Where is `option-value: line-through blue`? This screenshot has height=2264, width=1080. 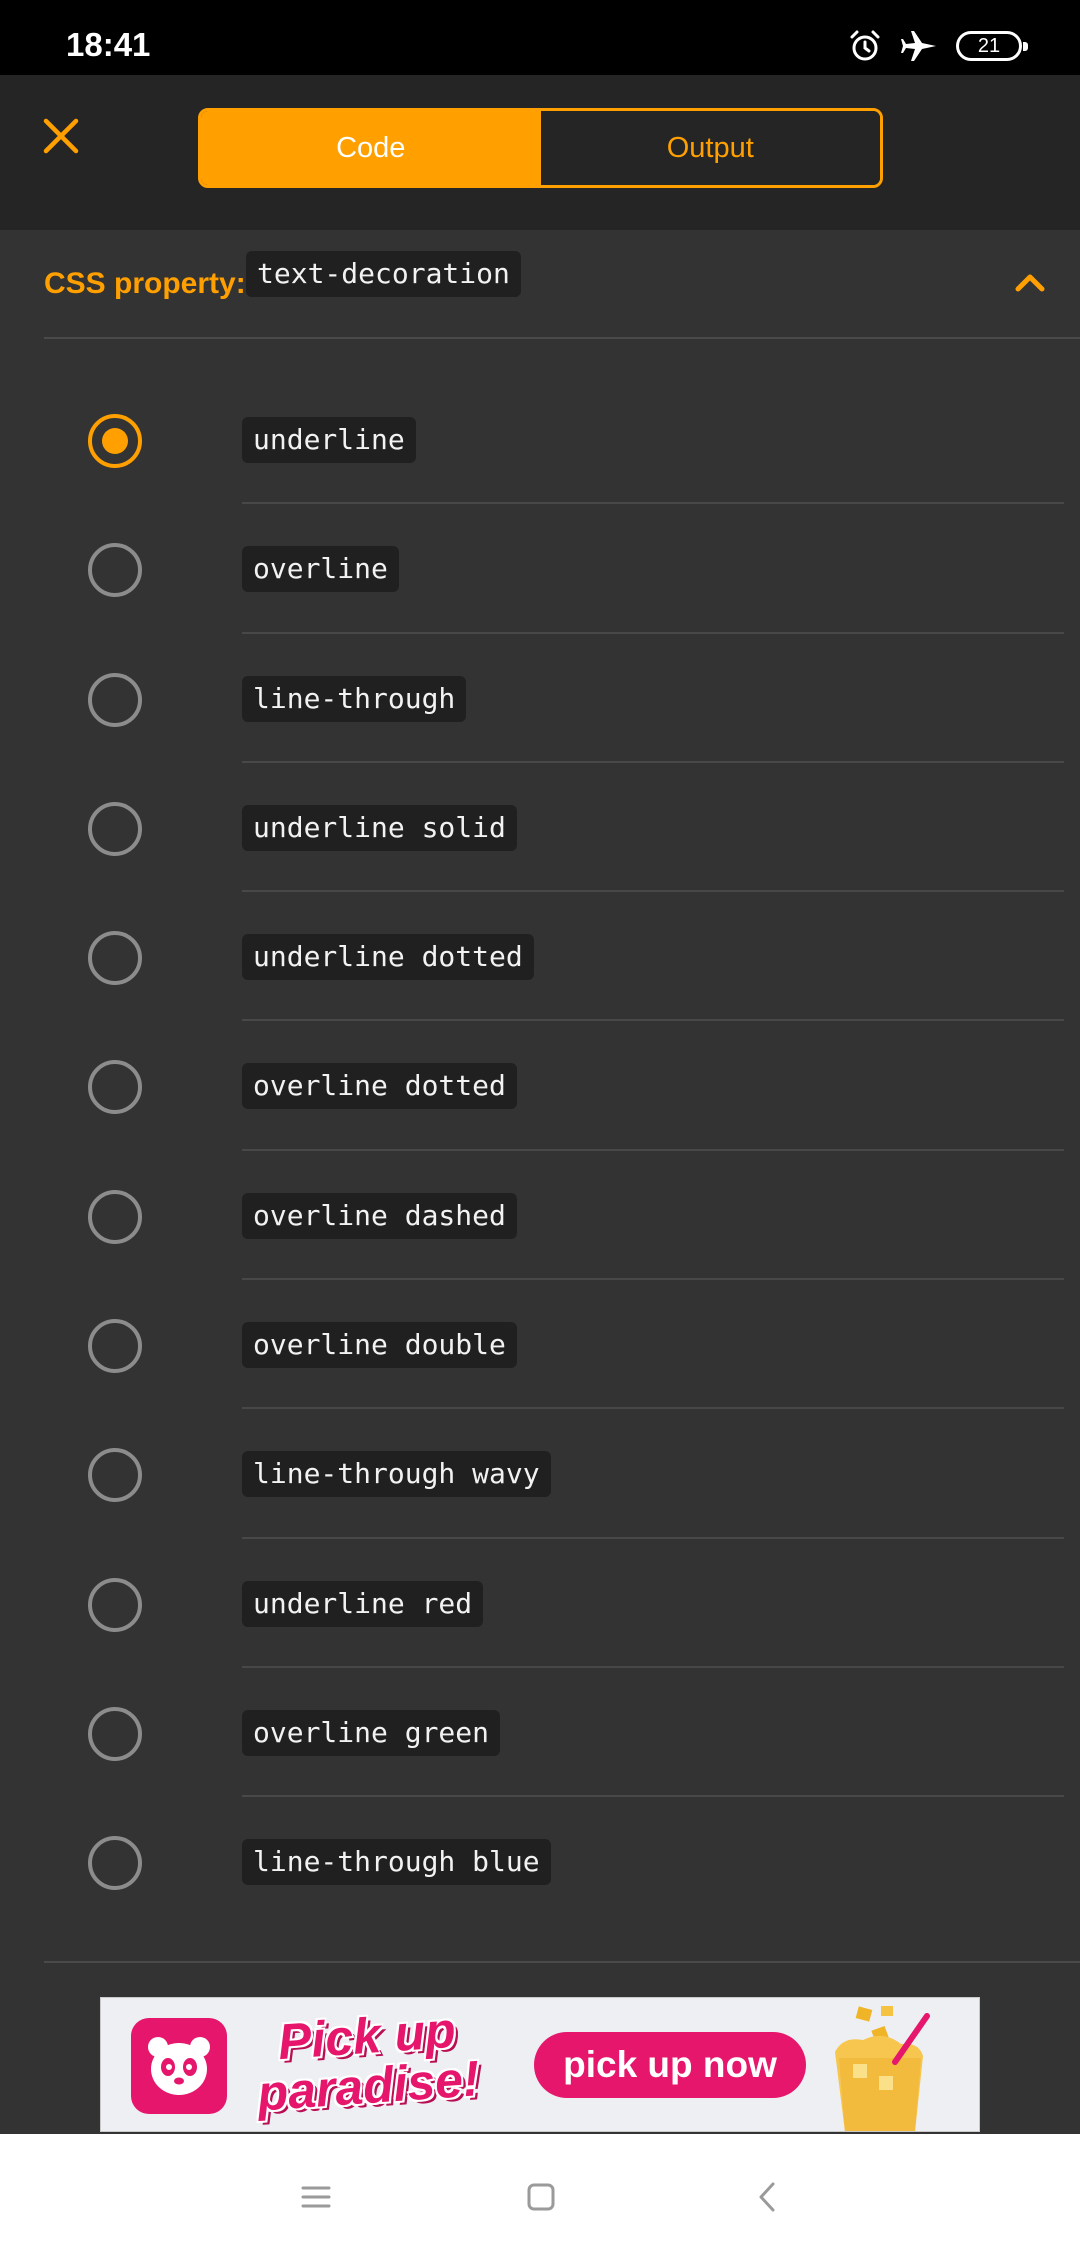
option-value: line-through blue is located at coordinates (396, 1862).